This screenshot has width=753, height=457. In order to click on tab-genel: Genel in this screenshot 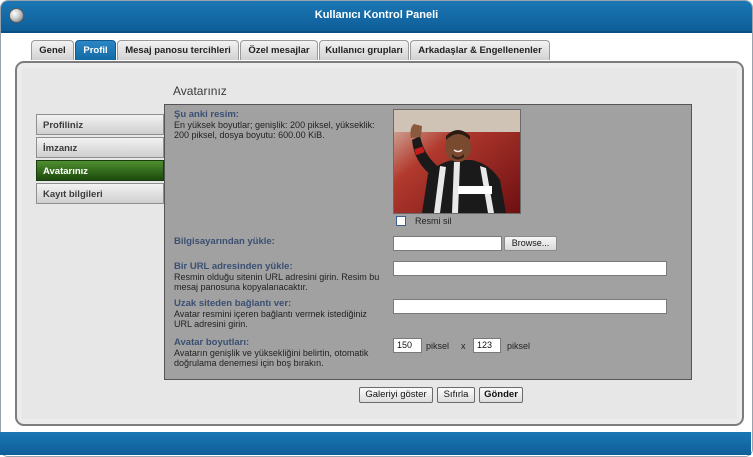, I will do `click(52, 50)`.